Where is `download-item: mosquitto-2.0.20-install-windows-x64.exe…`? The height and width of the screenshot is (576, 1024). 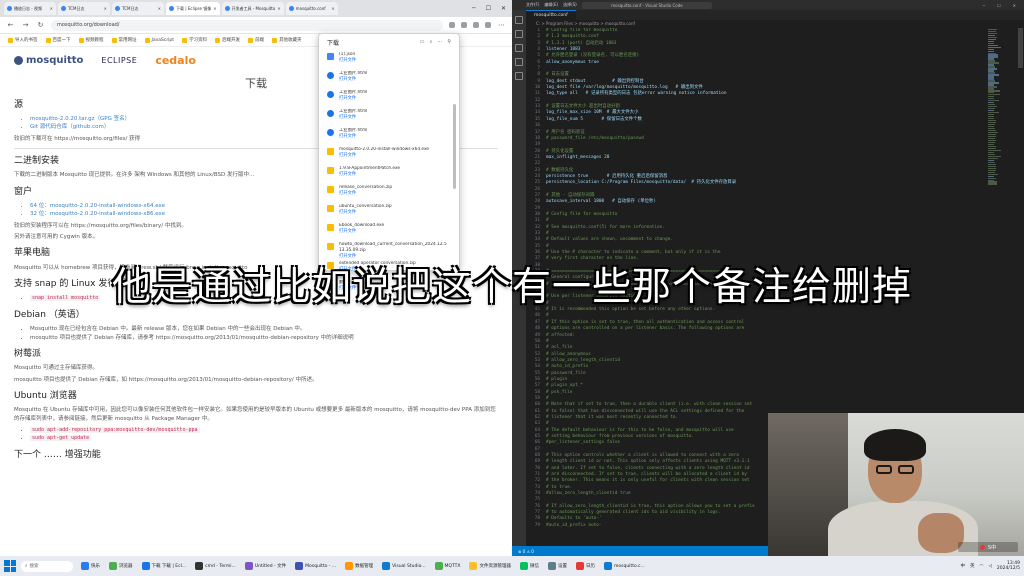 download-item: mosquitto-2.0.20-install-windows-x64.exe… is located at coordinates (389, 154).